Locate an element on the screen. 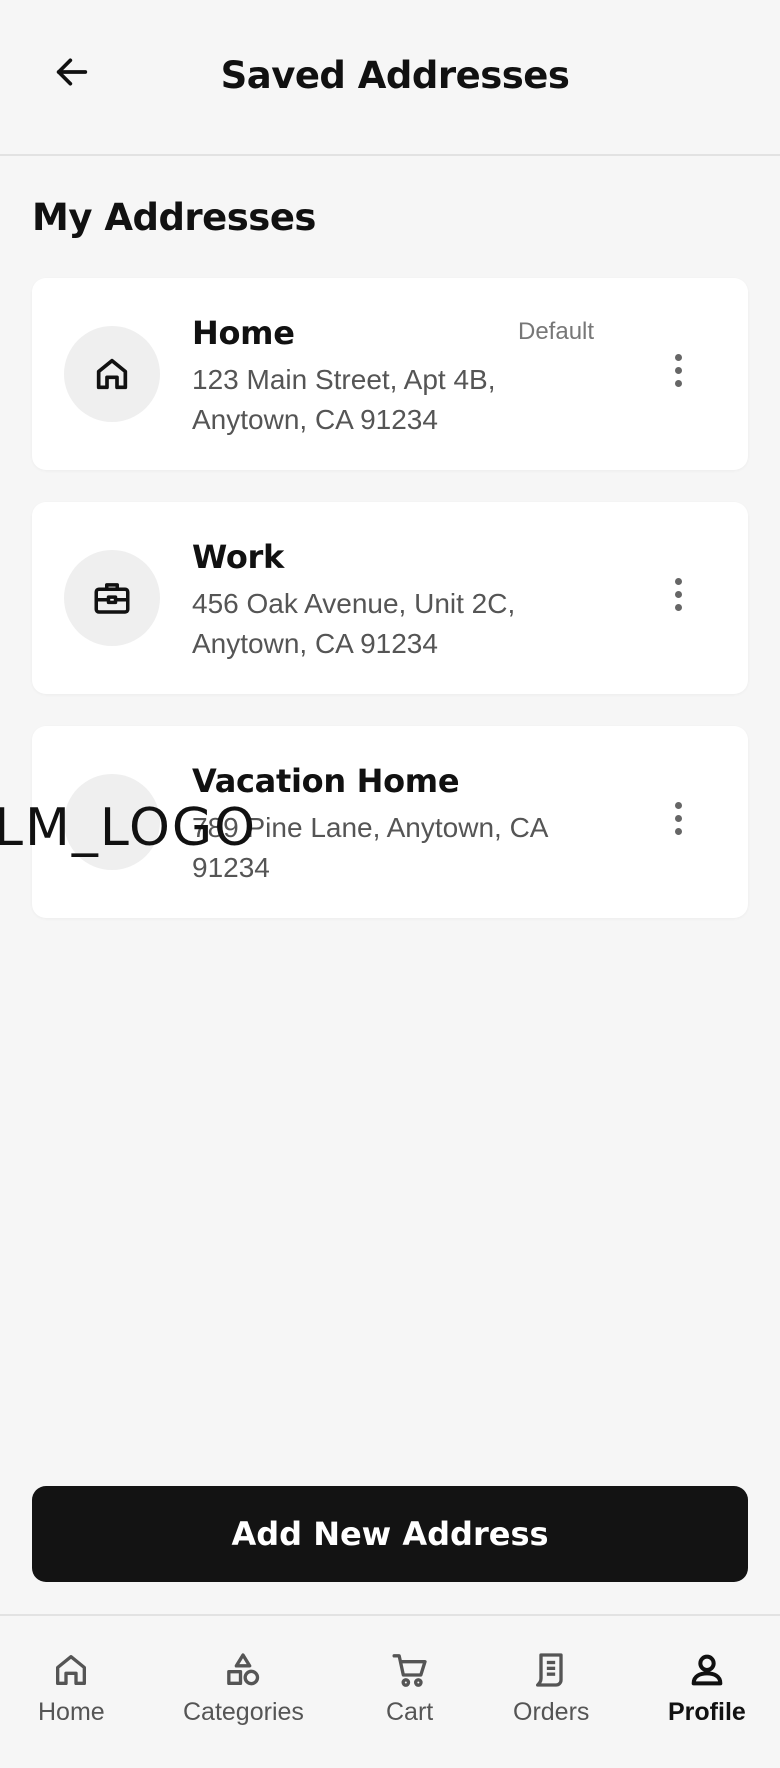 This screenshot has height=1768, width=780. page-title: Saved Addresses is located at coordinates (395, 75).